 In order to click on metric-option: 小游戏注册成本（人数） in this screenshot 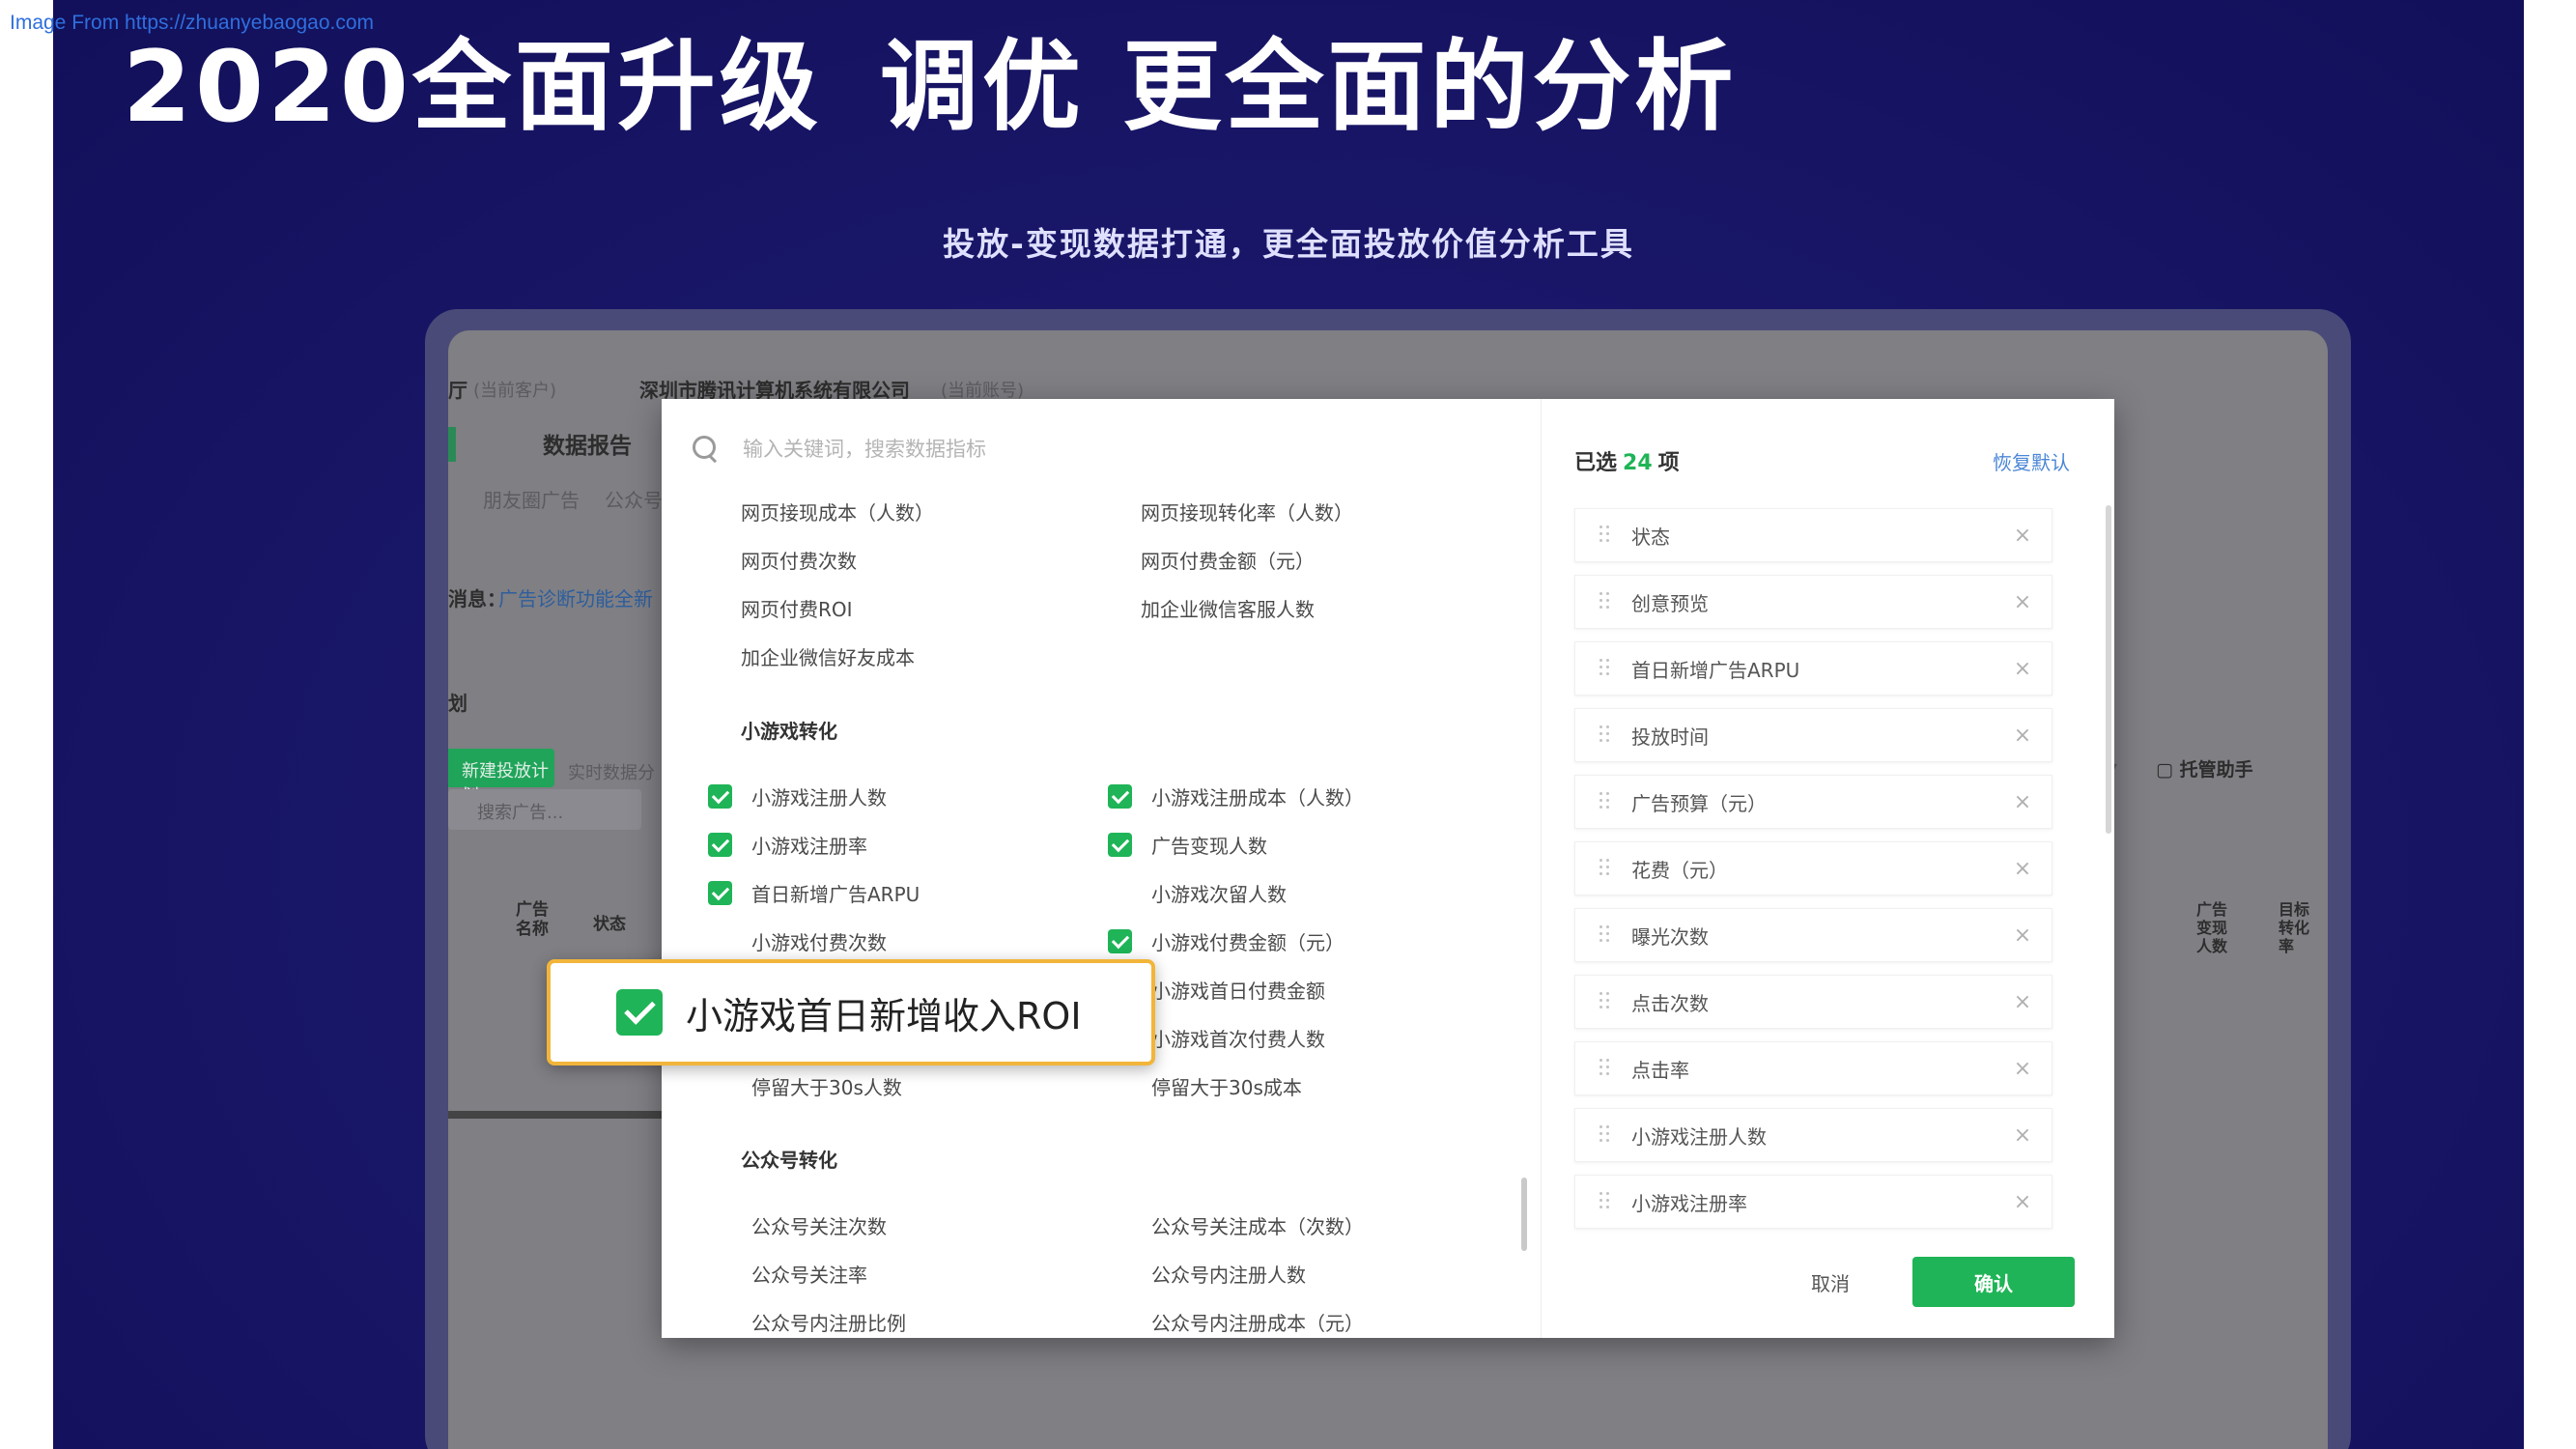, I will do `click(1236, 796)`.